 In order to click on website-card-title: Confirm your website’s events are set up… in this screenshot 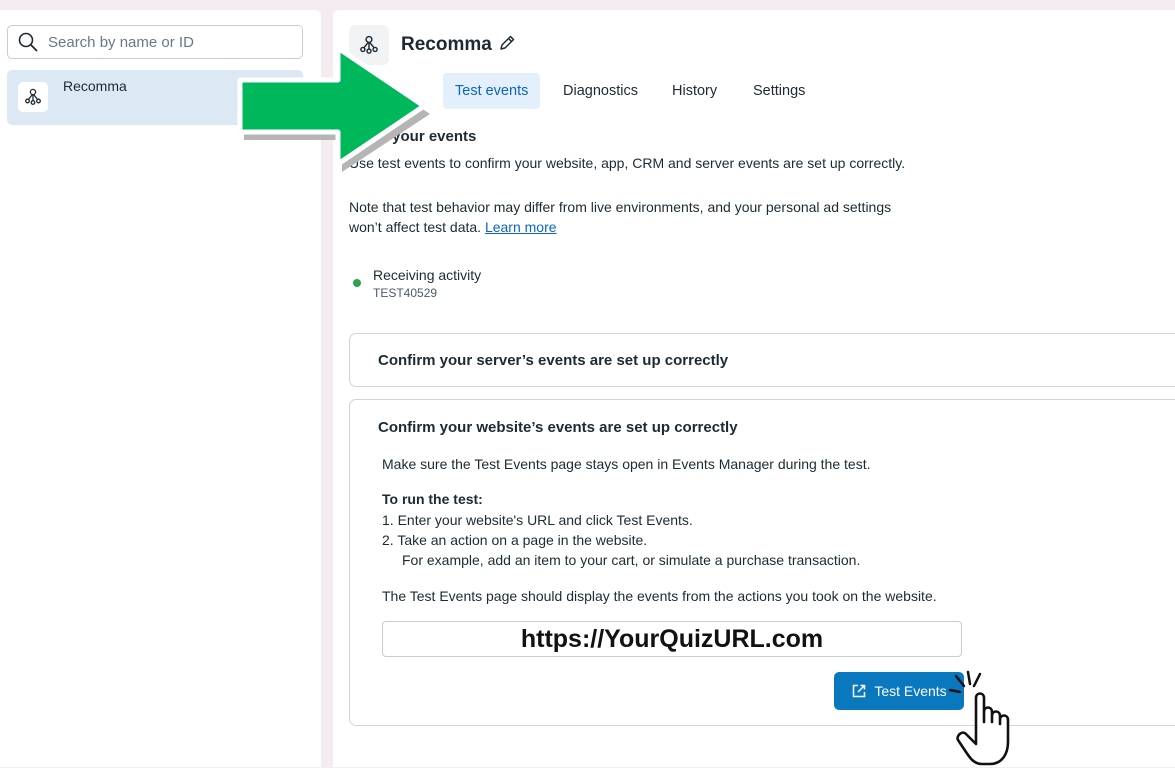, I will do `click(558, 427)`.